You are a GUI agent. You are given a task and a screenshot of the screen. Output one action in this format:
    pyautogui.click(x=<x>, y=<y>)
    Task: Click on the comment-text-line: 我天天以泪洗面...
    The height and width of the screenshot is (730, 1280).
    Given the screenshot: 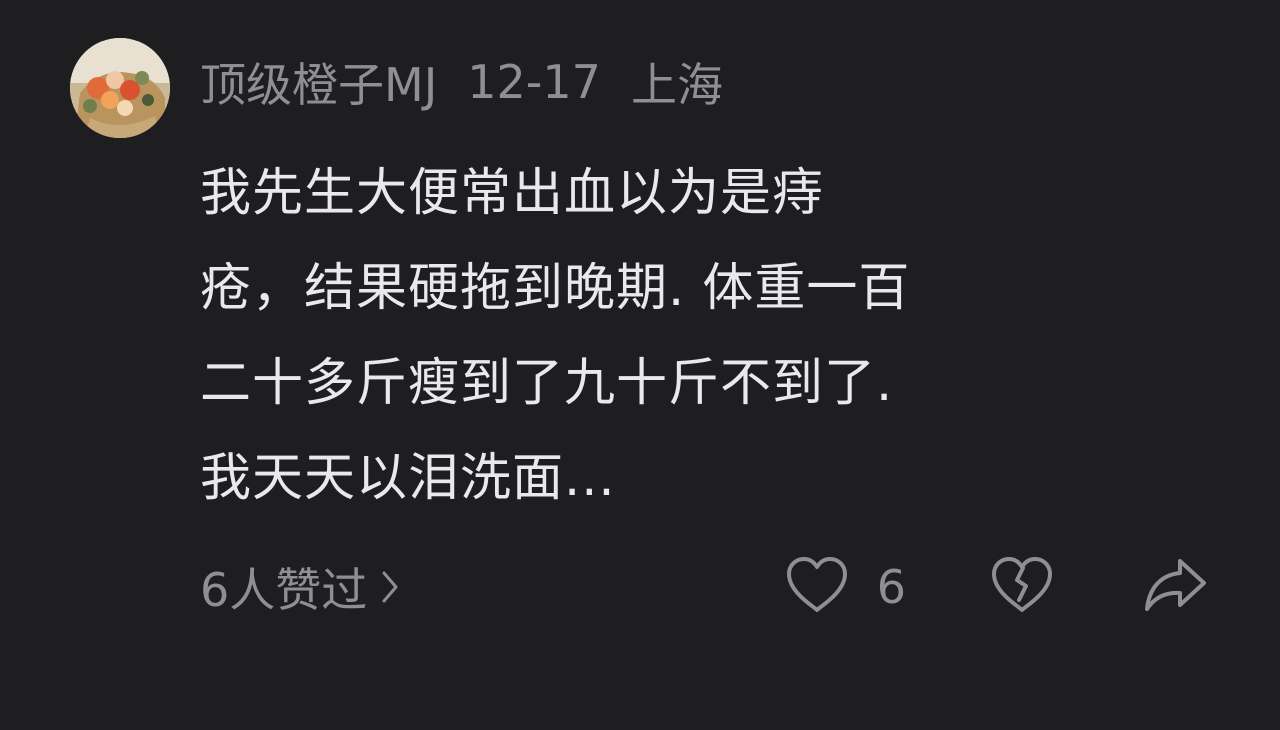 What is the action you would take?
    pyautogui.click(x=408, y=478)
    